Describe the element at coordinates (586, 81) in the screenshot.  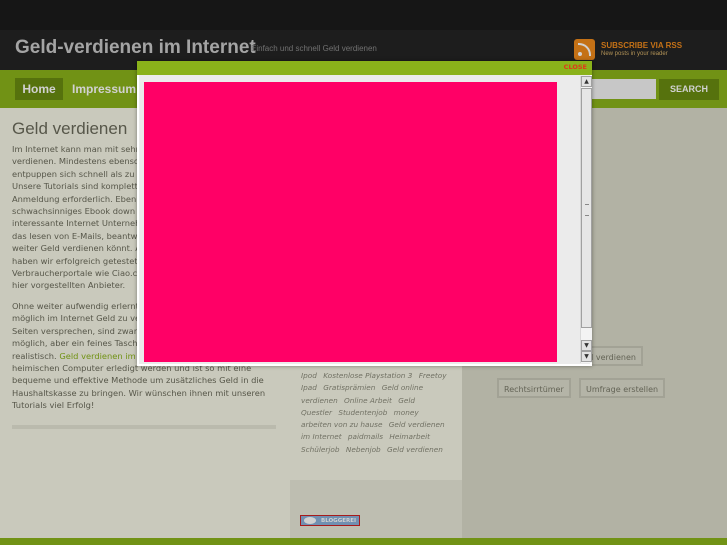
I see `scroll-up-icon: ▲` at that location.